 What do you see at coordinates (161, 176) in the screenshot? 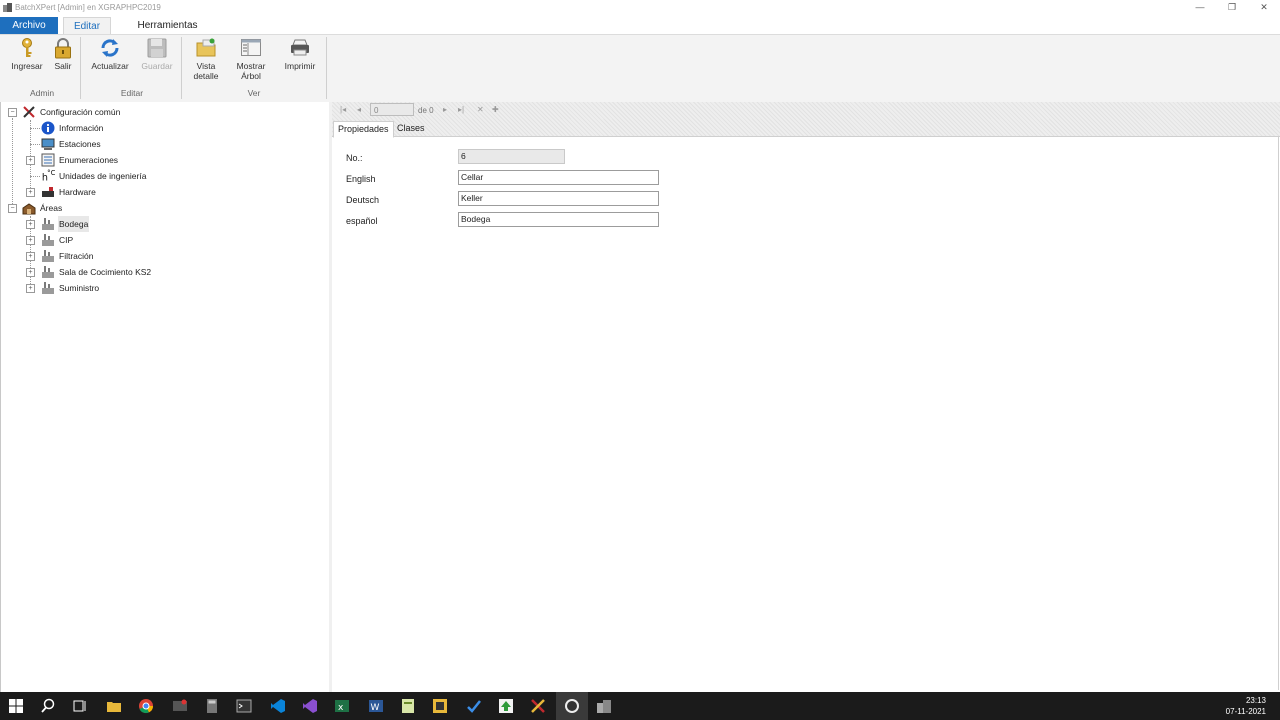
I see `tree-node-unidades: h °C Unidades de ingeniería` at bounding box center [161, 176].